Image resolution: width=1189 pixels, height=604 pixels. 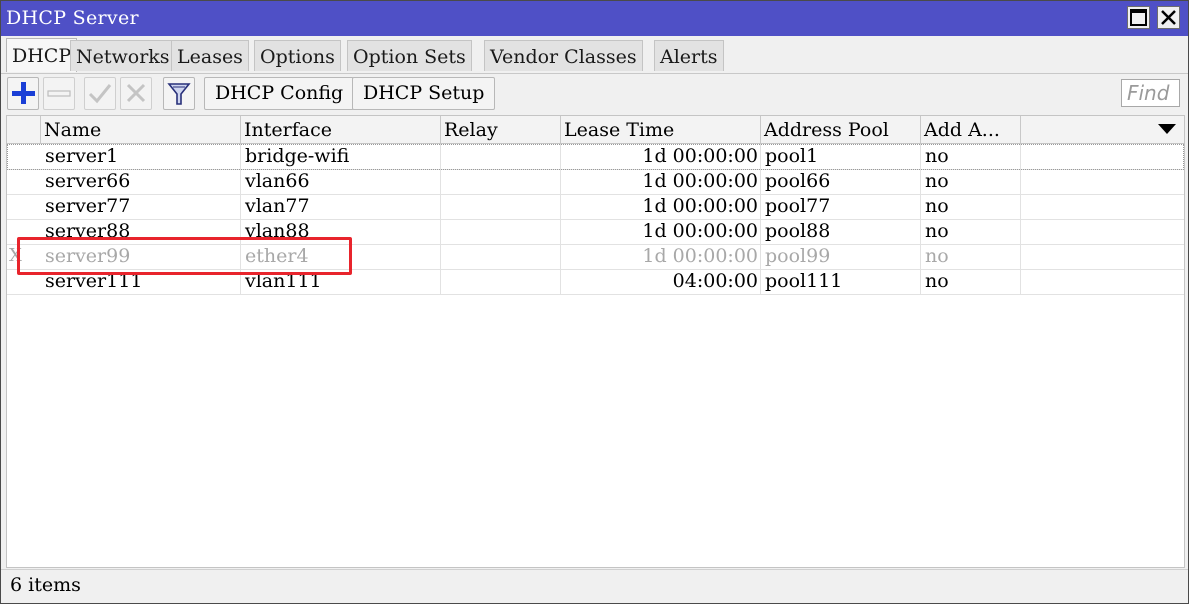 What do you see at coordinates (141, 129) in the screenshot?
I see `column-header-name: Name /\` at bounding box center [141, 129].